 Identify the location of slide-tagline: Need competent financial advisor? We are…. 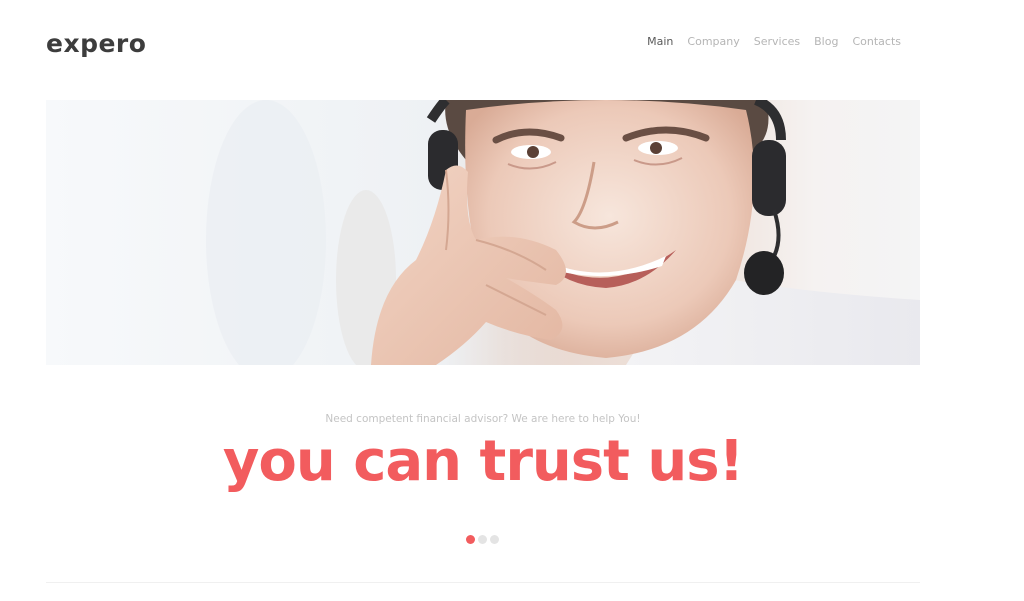
(483, 419).